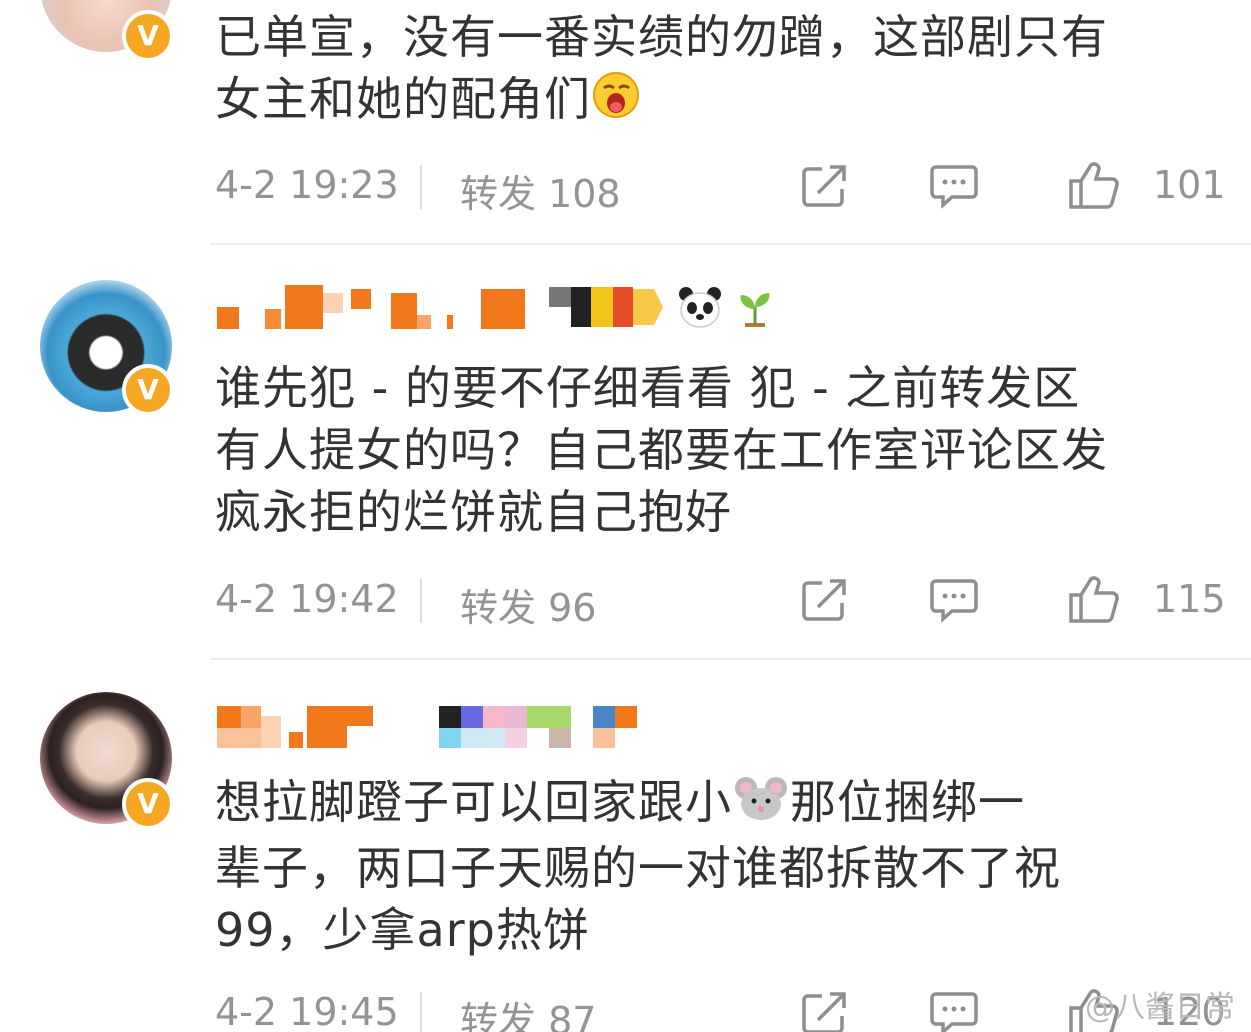 Image resolution: width=1251 pixels, height=1032 pixels. What do you see at coordinates (307, 1011) in the screenshot?
I see `timestamp: 4-2 19:45` at bounding box center [307, 1011].